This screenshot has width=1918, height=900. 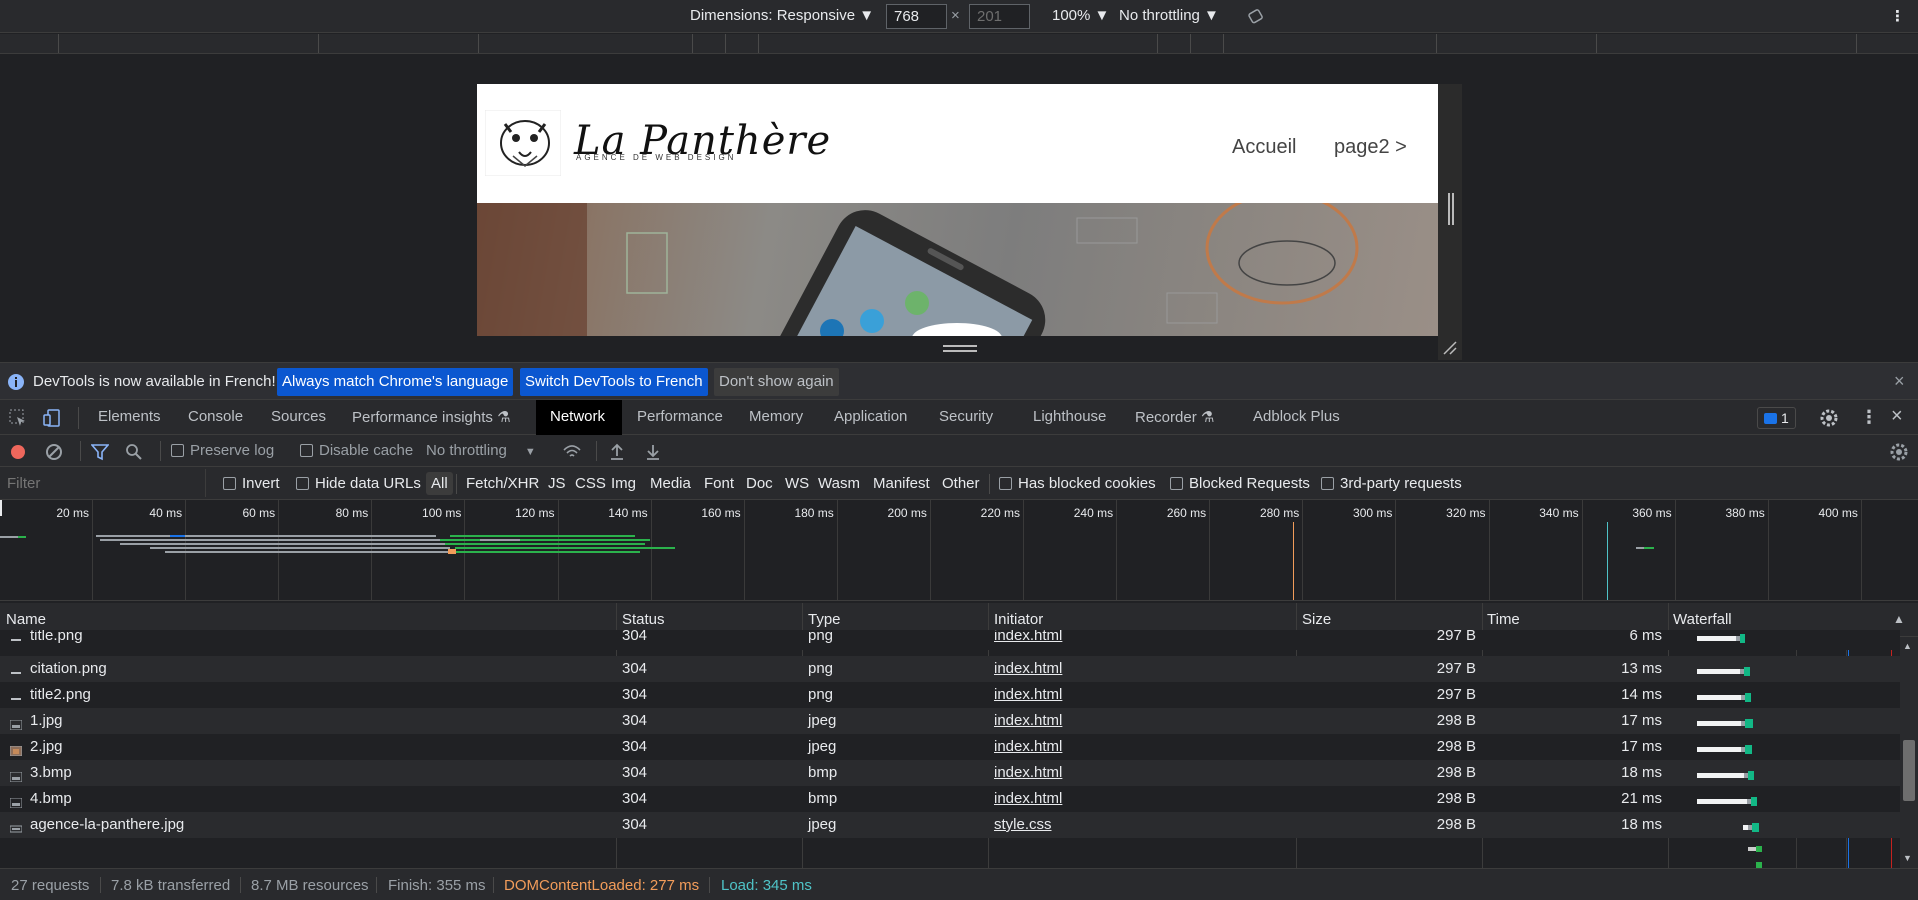 I want to click on import-har-icon, so click(x=617, y=452).